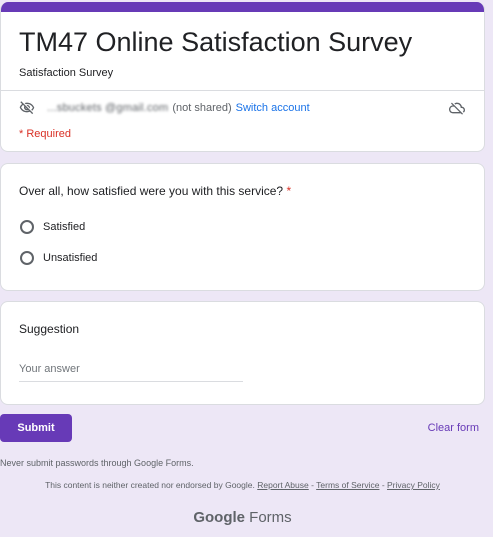  I want to click on accent-bar, so click(242, 7).